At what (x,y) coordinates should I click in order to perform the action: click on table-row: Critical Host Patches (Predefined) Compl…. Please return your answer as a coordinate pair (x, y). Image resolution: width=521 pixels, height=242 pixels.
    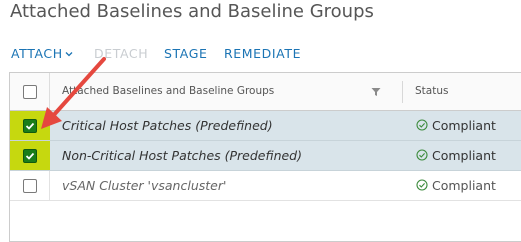
    Looking at the image, I should click on (265, 126).